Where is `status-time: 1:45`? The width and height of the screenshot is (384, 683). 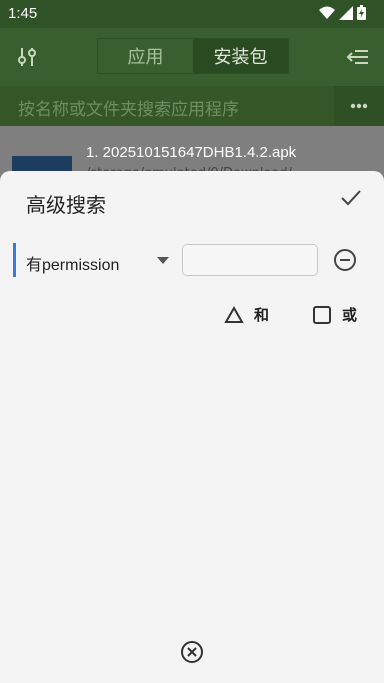
status-time: 1:45 is located at coordinates (23, 13).